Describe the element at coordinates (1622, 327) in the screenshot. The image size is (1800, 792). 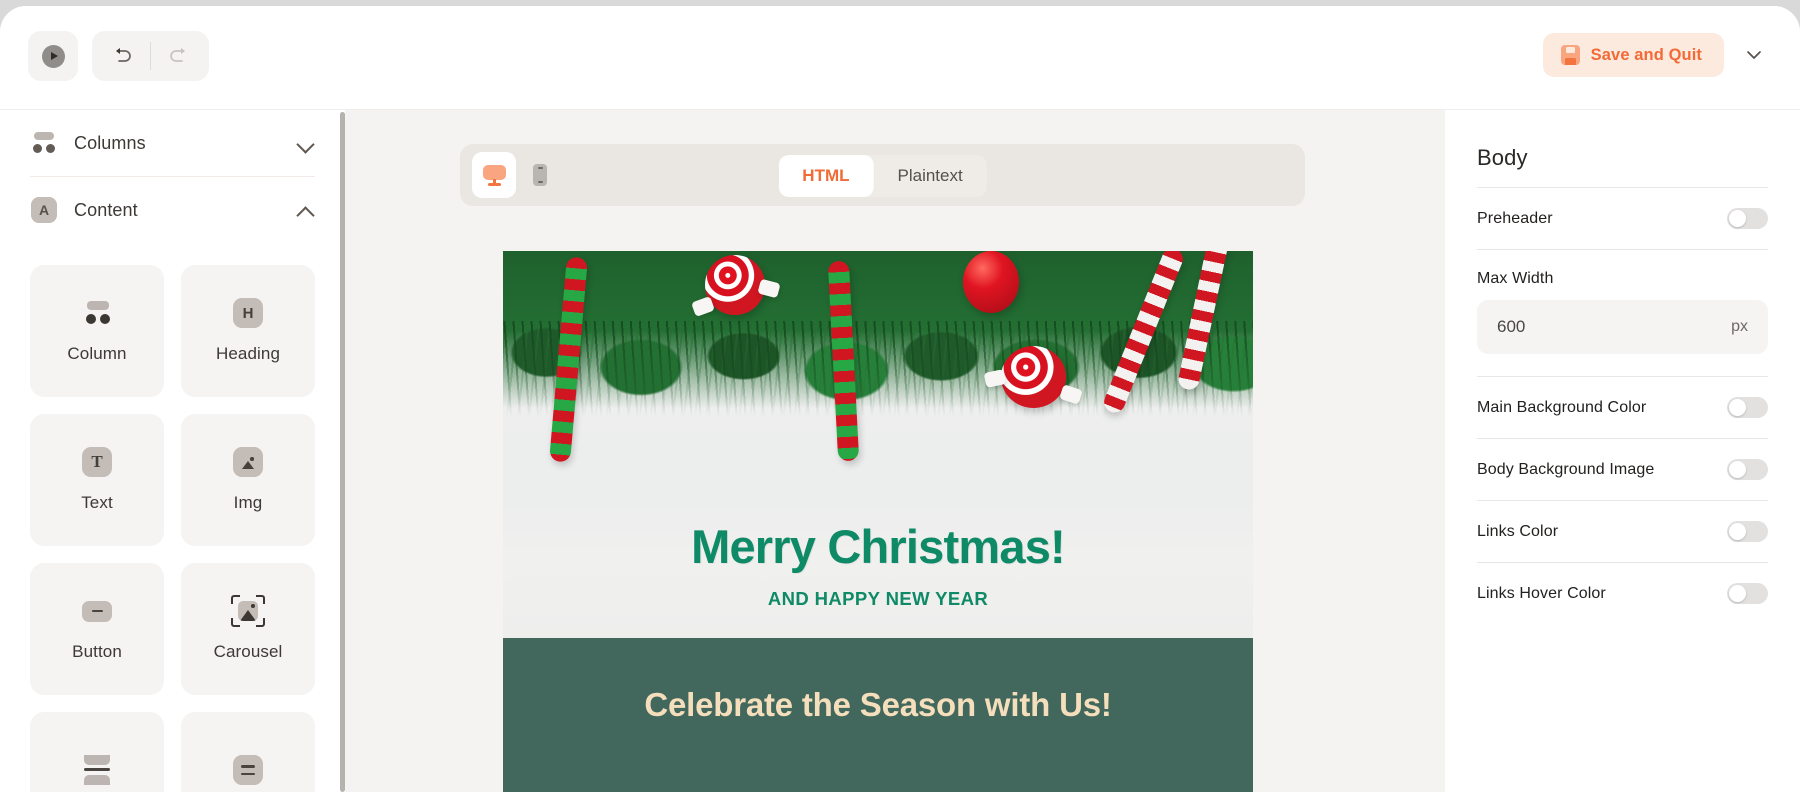
I see `max-width-input: 600 px` at that location.